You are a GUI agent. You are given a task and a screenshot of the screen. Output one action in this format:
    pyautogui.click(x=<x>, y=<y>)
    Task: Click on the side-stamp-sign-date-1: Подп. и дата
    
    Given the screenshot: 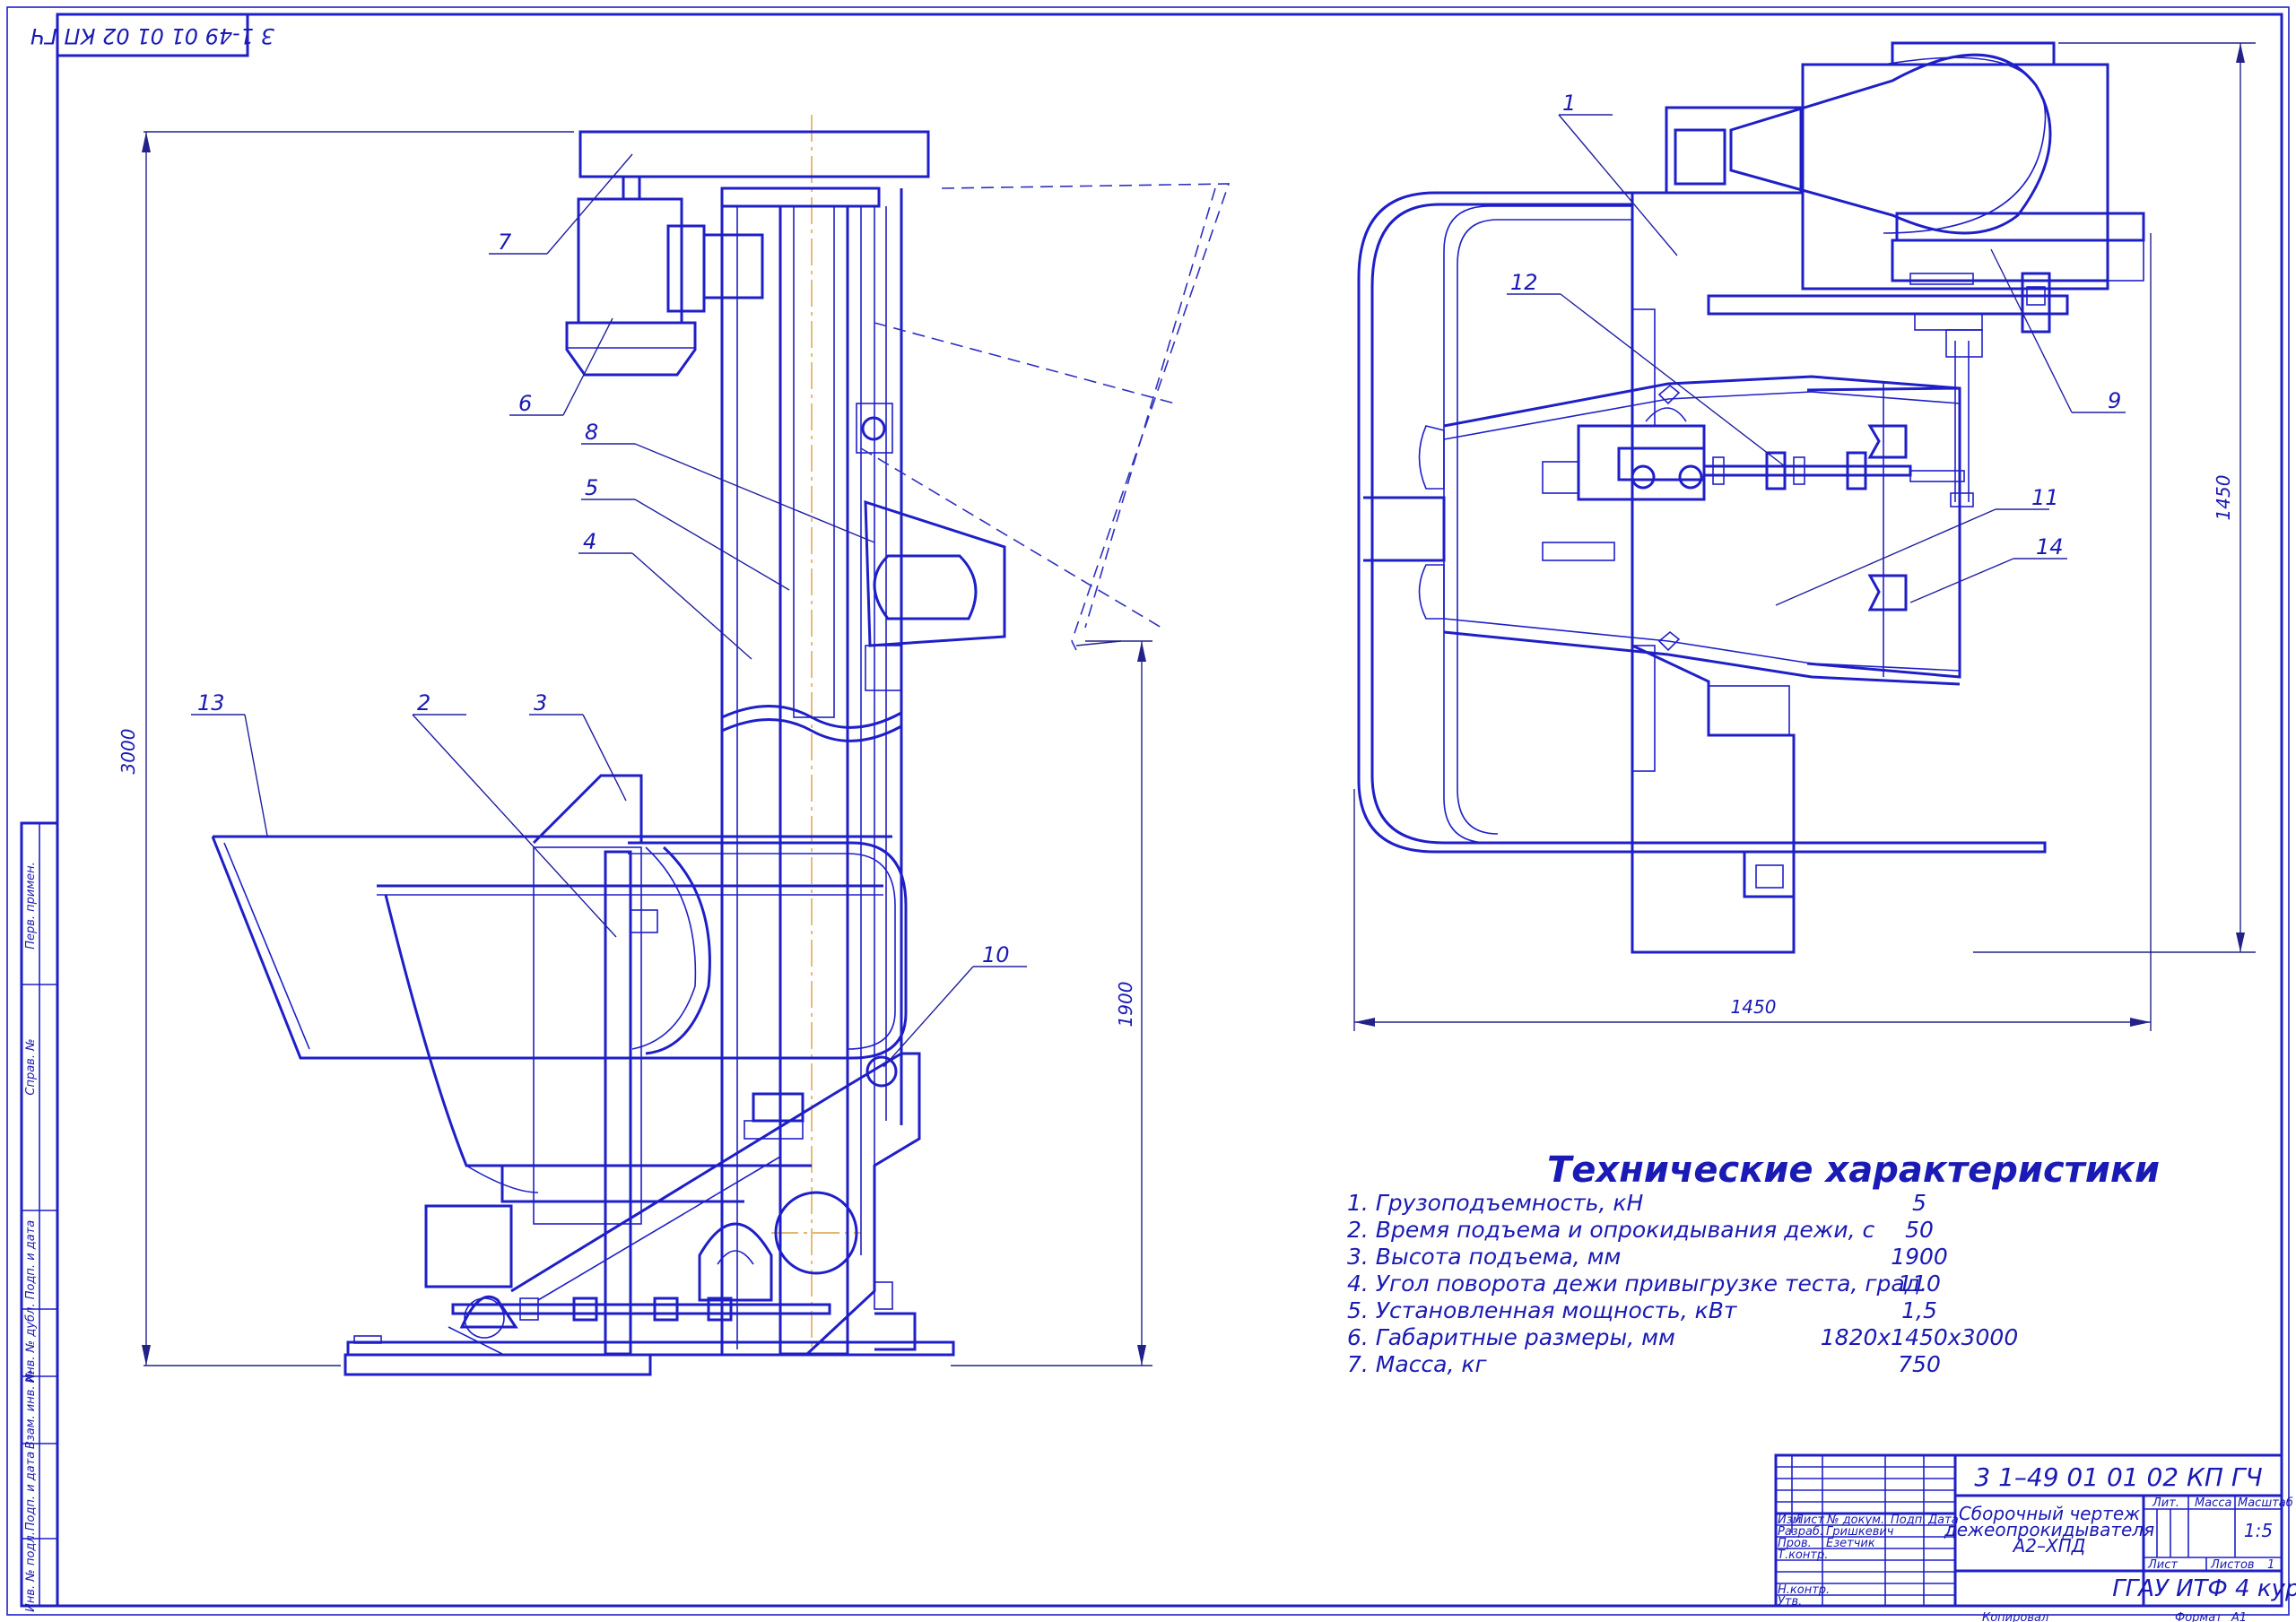 What is the action you would take?
    pyautogui.click(x=31, y=1260)
    